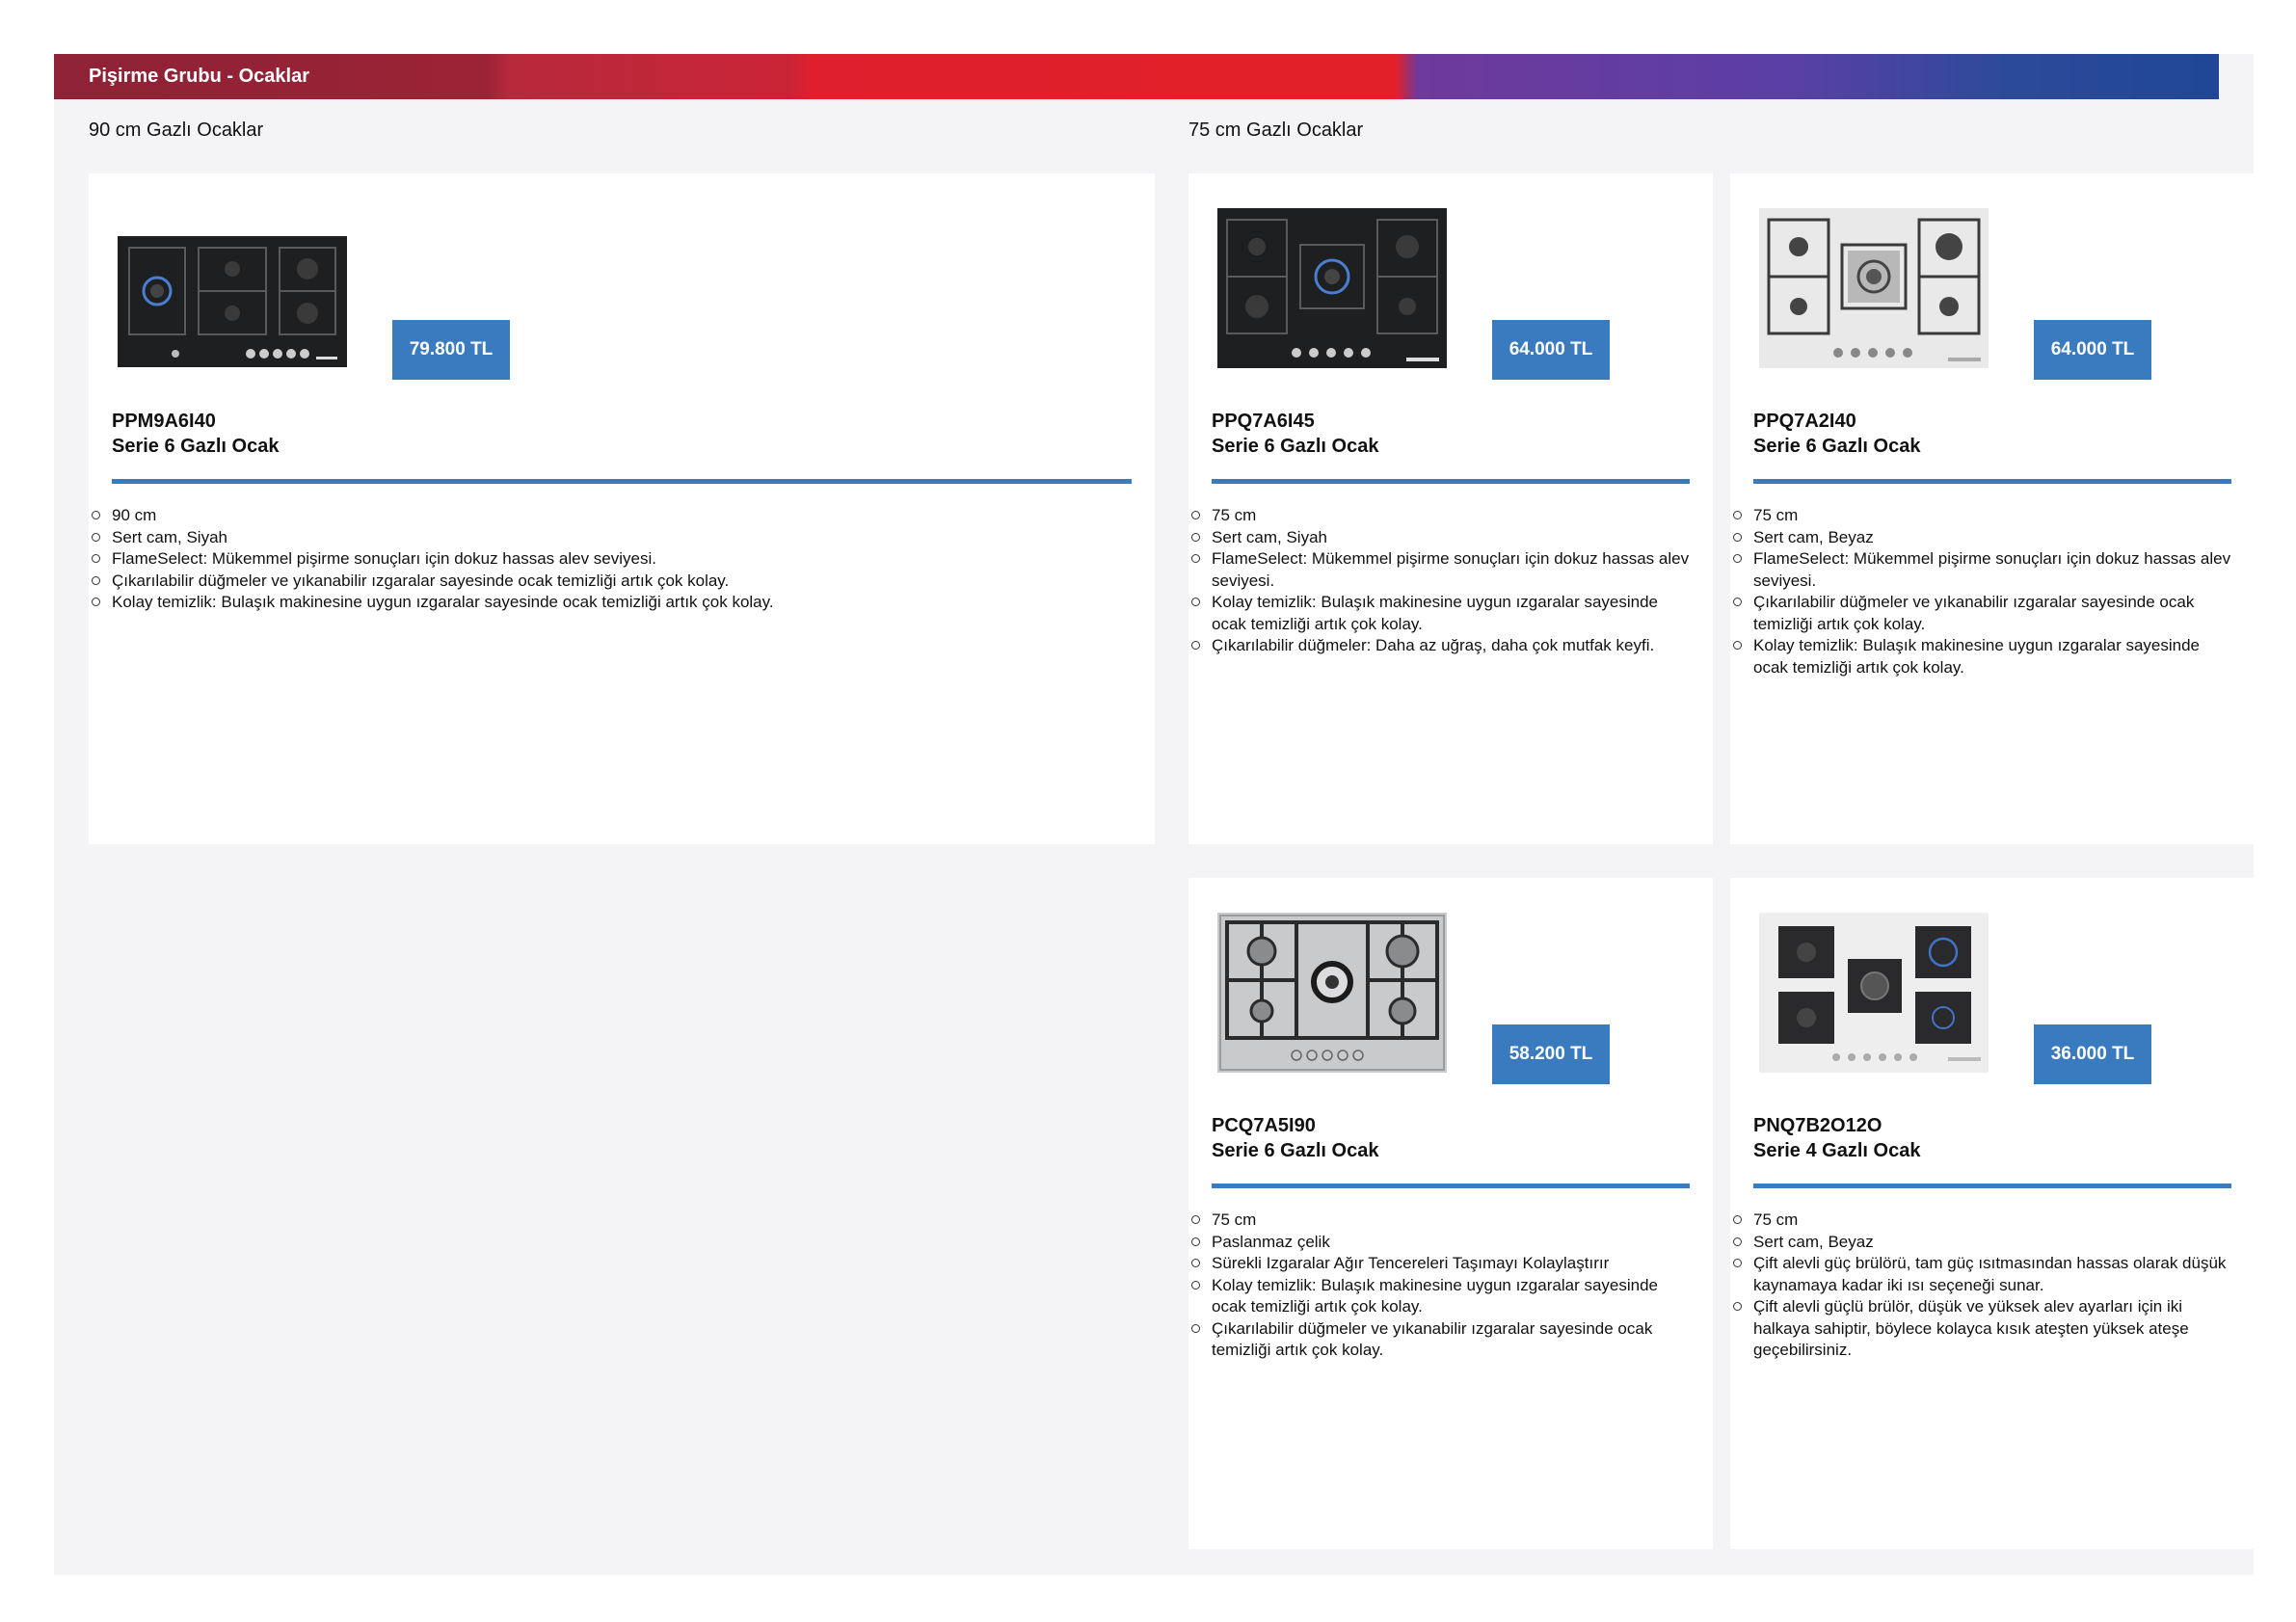 This screenshot has height=1622, width=2296. Describe the element at coordinates (1817, 1126) in the screenshot. I see `product-model: PNQ7B2O12O` at that location.